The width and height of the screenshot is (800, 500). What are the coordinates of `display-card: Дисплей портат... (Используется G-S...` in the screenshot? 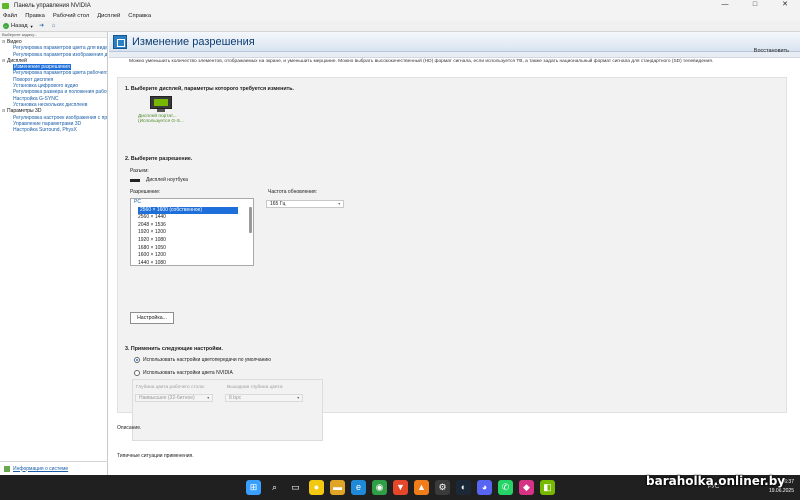 It's located at (168, 110).